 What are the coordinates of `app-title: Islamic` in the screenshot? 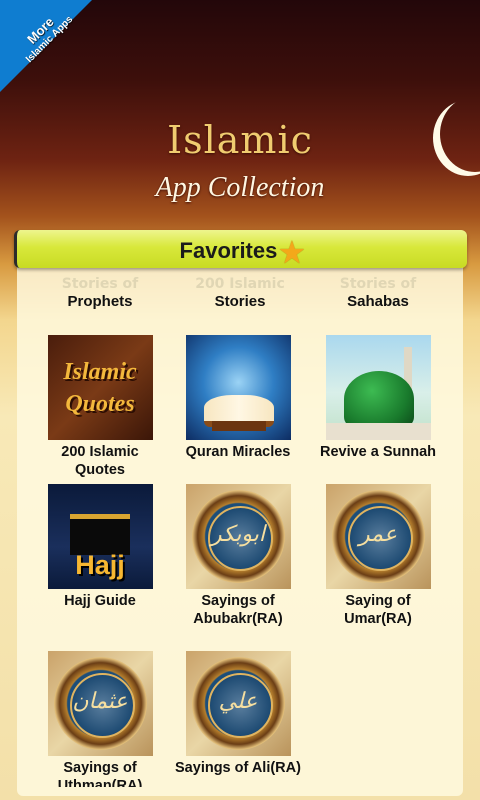 It's located at (240, 140).